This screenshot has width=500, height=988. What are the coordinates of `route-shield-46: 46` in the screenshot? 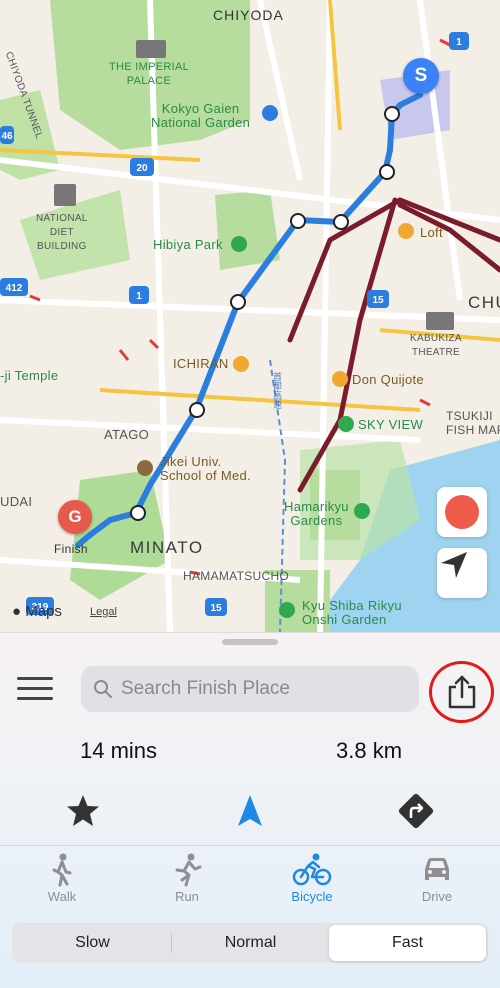 It's located at (7, 136).